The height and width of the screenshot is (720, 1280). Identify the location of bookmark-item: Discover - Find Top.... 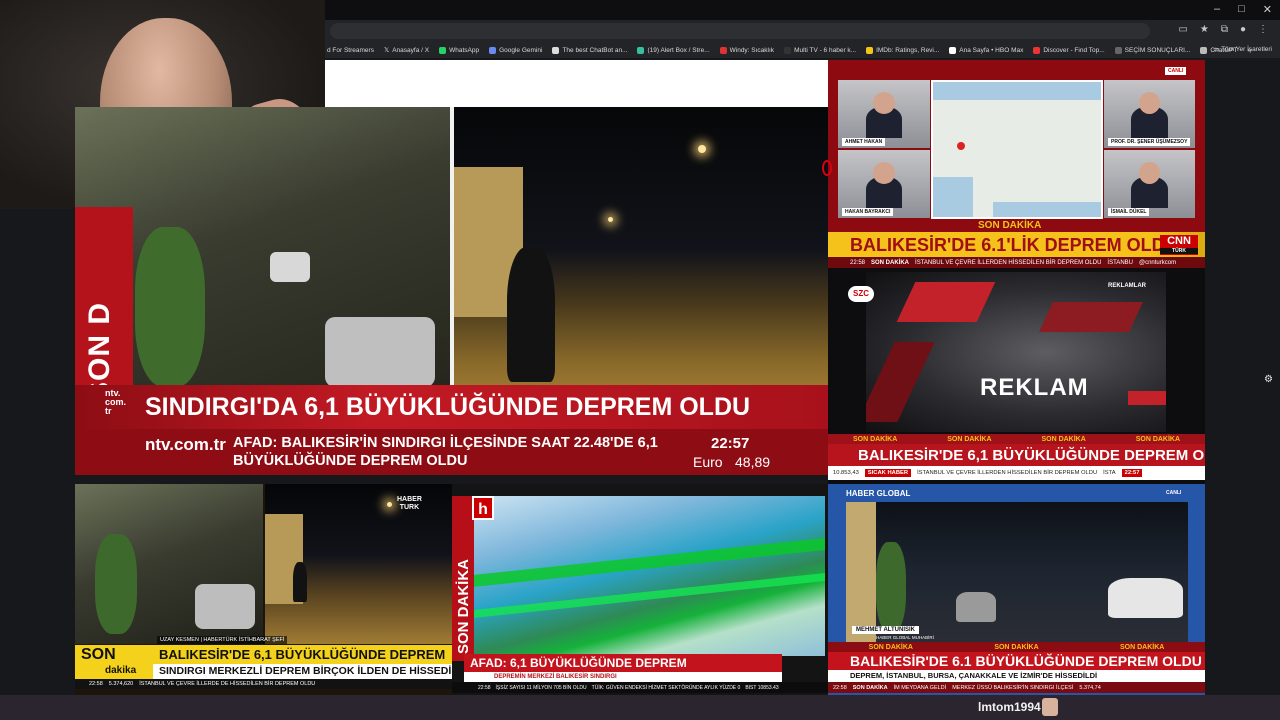
(1069, 50).